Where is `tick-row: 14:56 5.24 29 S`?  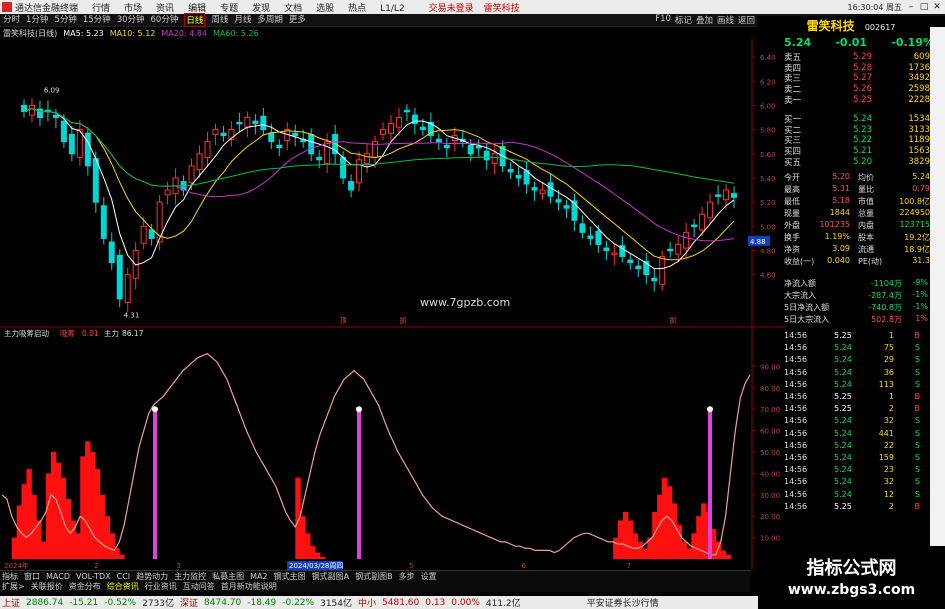
tick-row: 14:56 5.24 29 S is located at coordinates (857, 360).